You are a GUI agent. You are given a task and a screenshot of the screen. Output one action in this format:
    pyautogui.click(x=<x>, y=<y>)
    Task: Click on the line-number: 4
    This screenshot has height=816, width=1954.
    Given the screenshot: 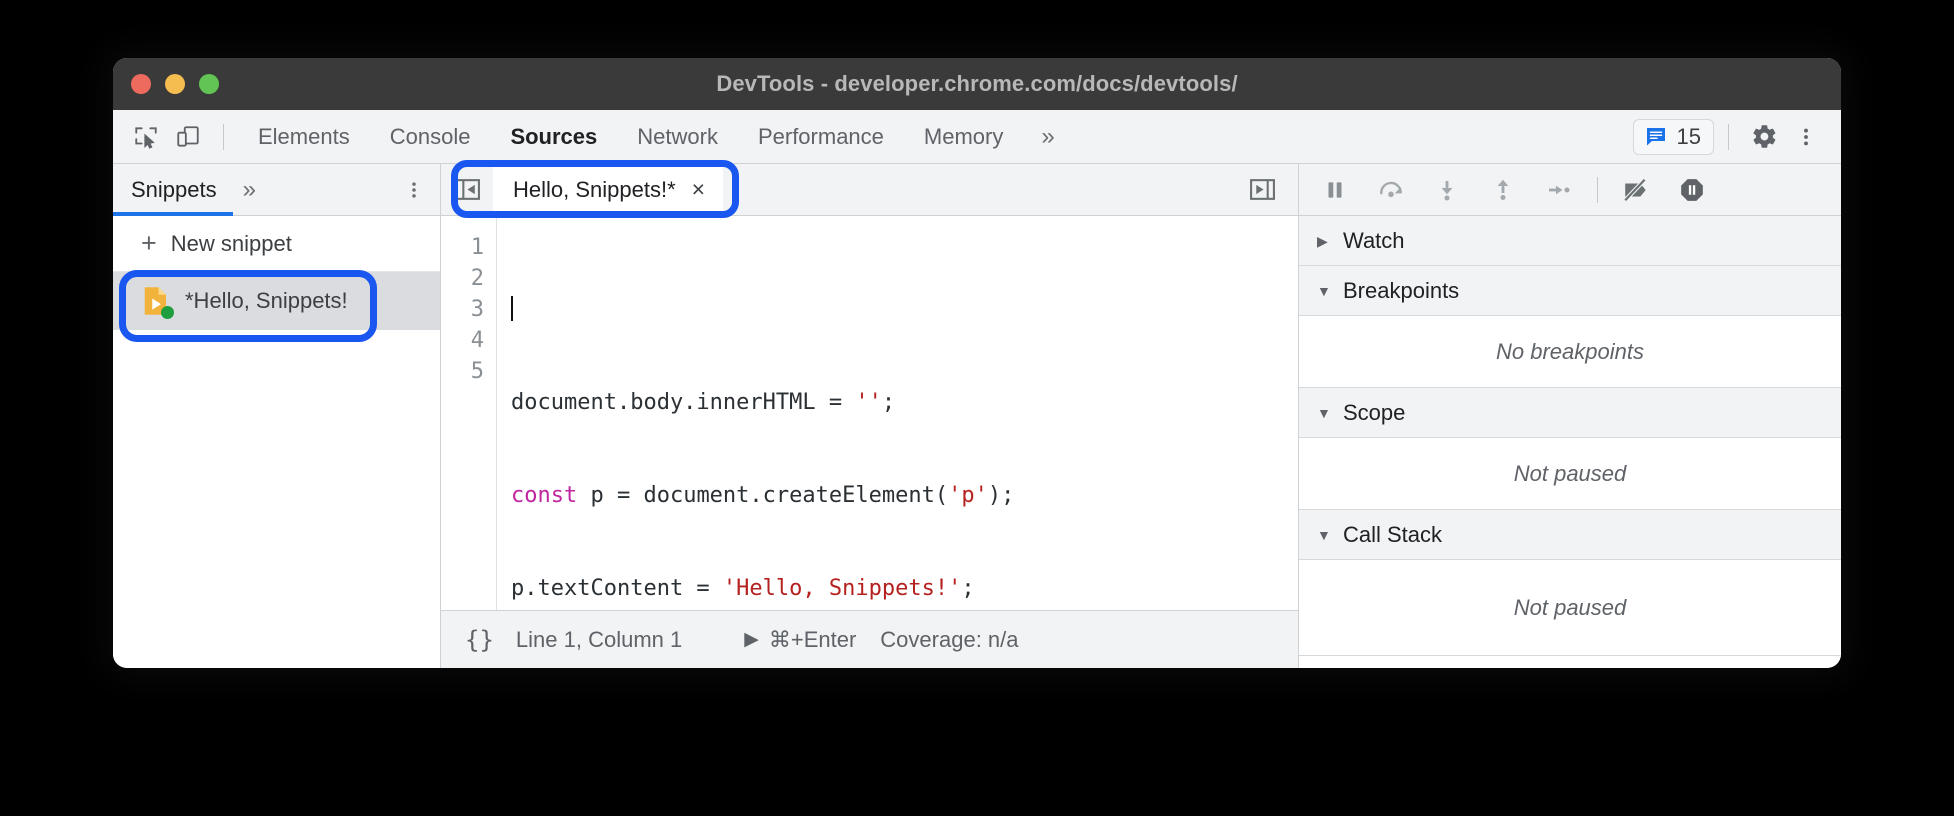 What is the action you would take?
    pyautogui.click(x=477, y=340)
    